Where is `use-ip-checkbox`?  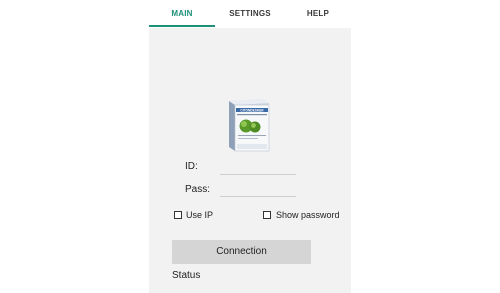 use-ip-checkbox is located at coordinates (178, 215).